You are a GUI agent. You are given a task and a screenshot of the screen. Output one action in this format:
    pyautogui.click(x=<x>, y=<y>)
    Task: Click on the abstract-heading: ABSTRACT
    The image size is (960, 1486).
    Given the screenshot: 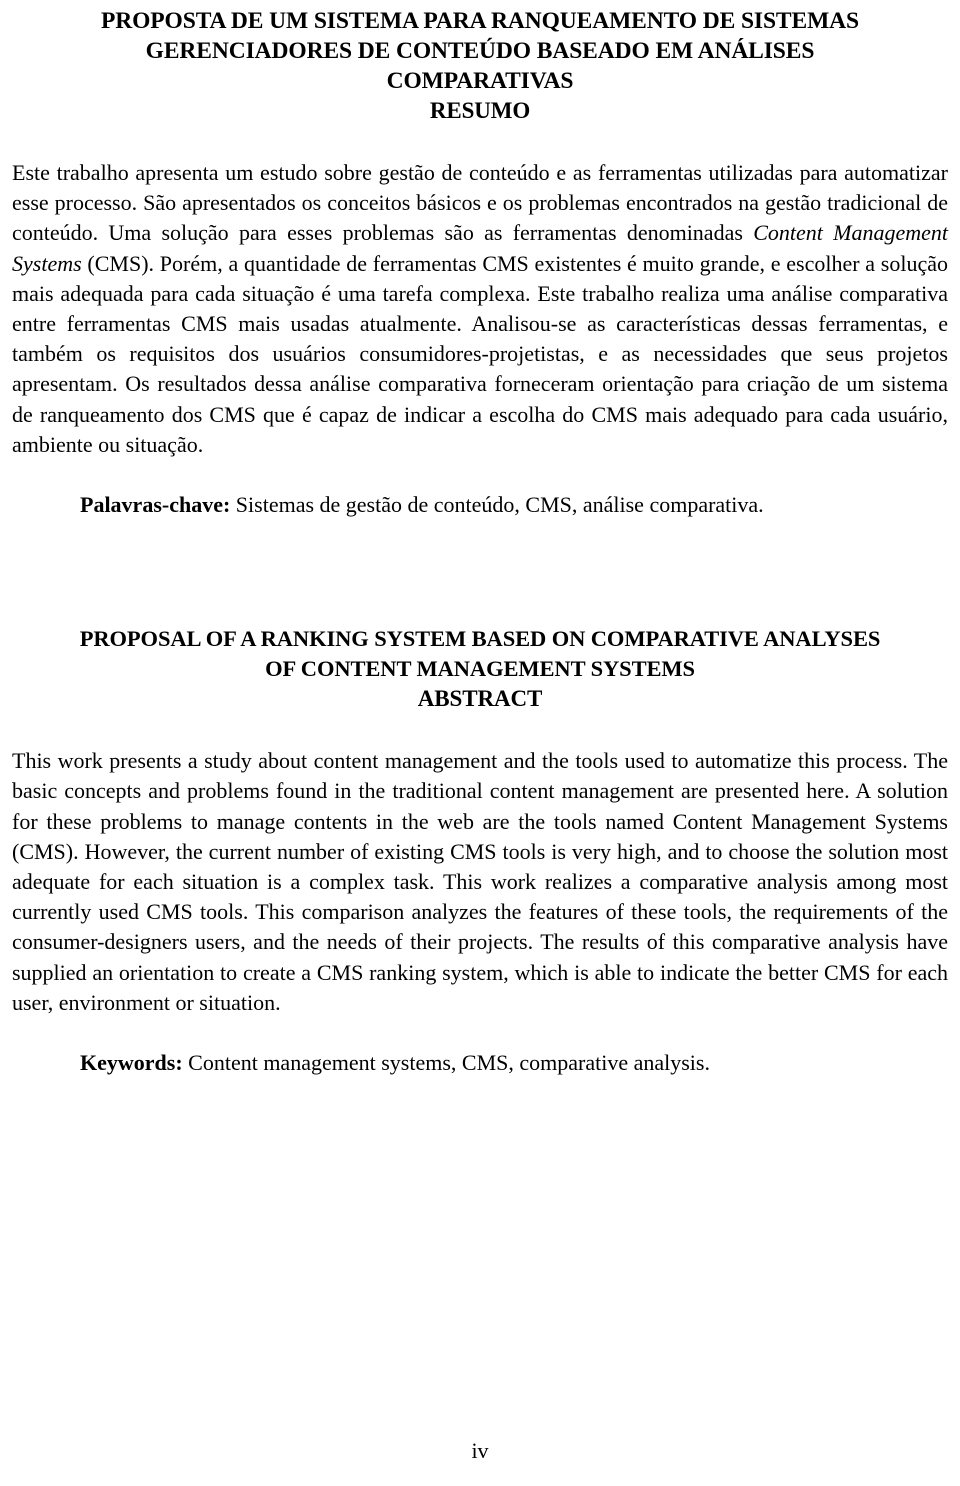 What is the action you would take?
    pyautogui.click(x=480, y=699)
    